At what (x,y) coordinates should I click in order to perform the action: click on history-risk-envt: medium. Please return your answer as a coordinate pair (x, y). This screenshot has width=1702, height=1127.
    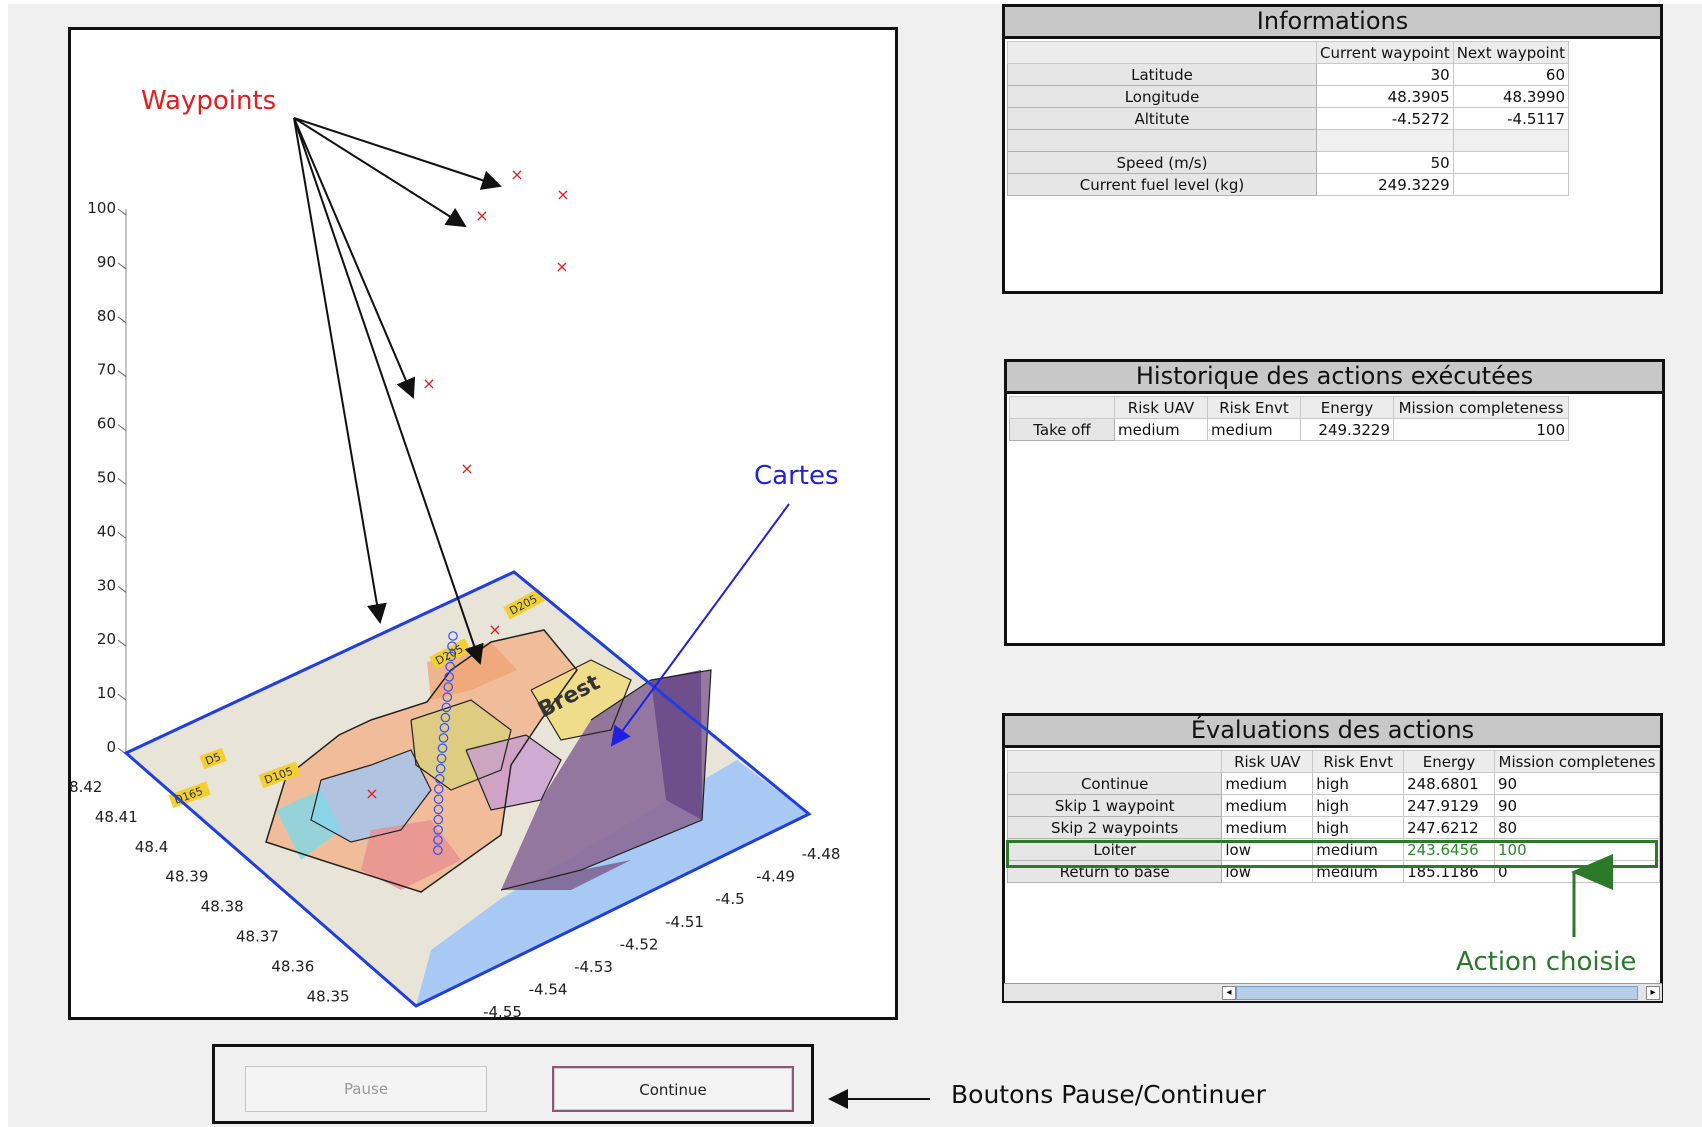
    Looking at the image, I should click on (1254, 429).